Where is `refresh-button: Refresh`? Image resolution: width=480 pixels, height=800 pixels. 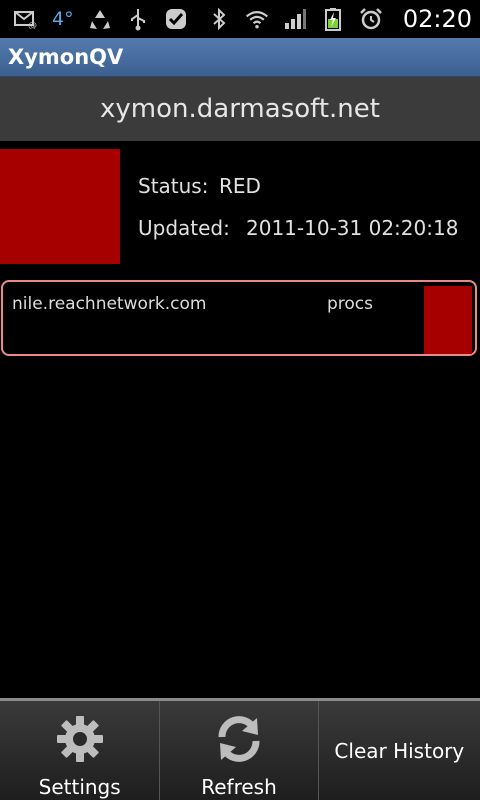
refresh-button: Refresh is located at coordinates (238, 750).